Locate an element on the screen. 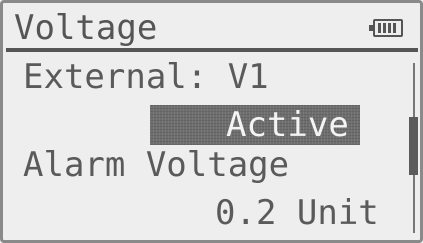  external-label: External: V1 is located at coordinates (146, 77).